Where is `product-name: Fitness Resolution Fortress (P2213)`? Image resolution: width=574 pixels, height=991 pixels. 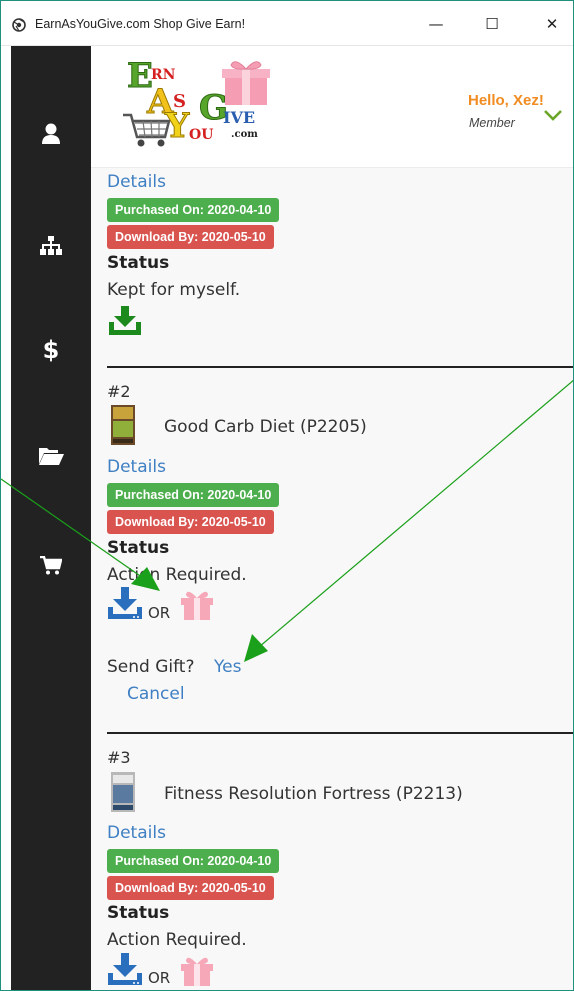 product-name: Fitness Resolution Fortress (P2213) is located at coordinates (313, 794).